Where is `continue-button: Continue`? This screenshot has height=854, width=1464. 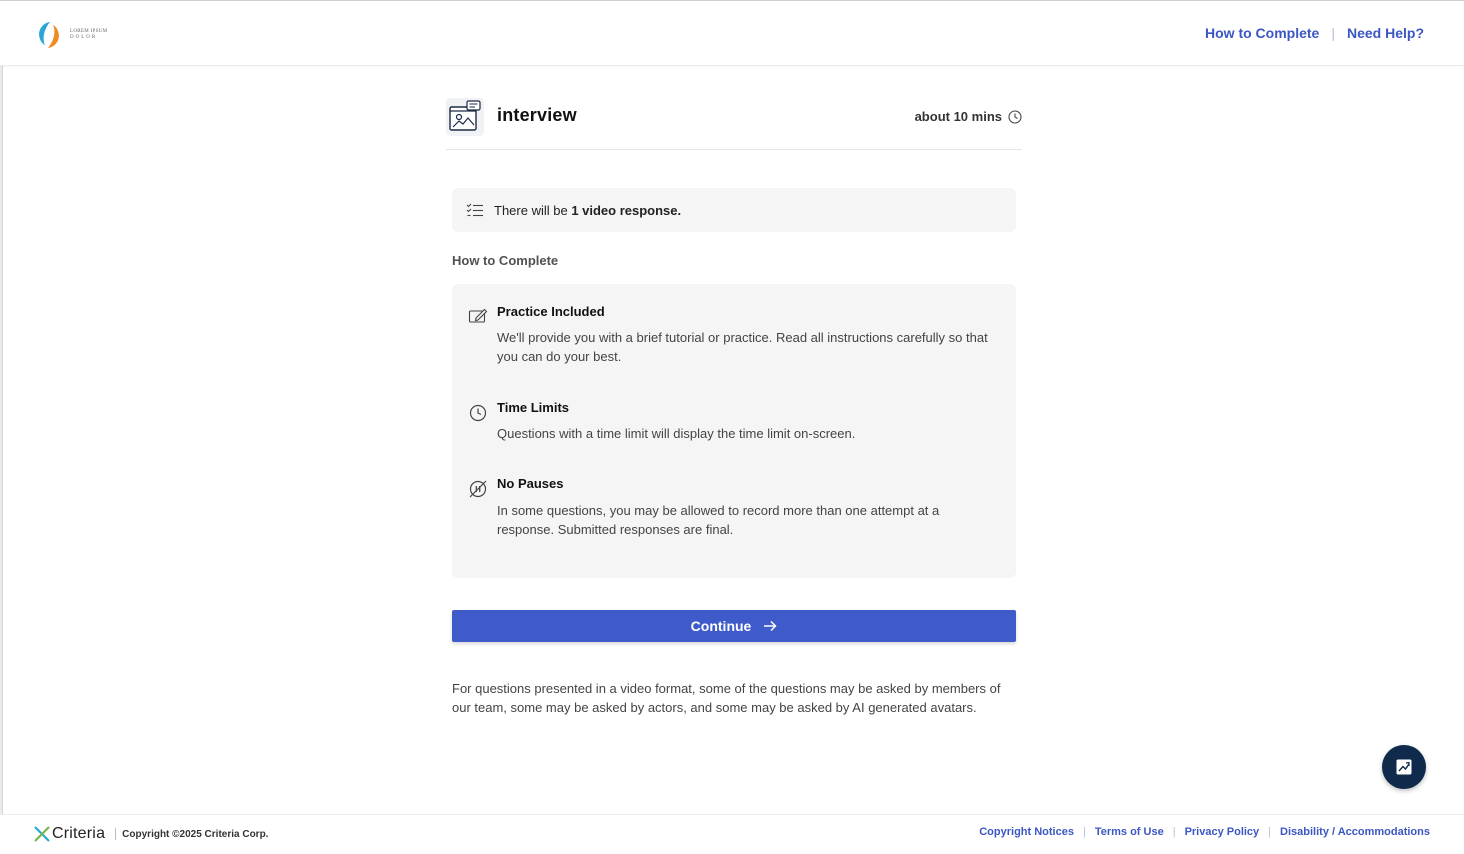
continue-button: Continue is located at coordinates (734, 626).